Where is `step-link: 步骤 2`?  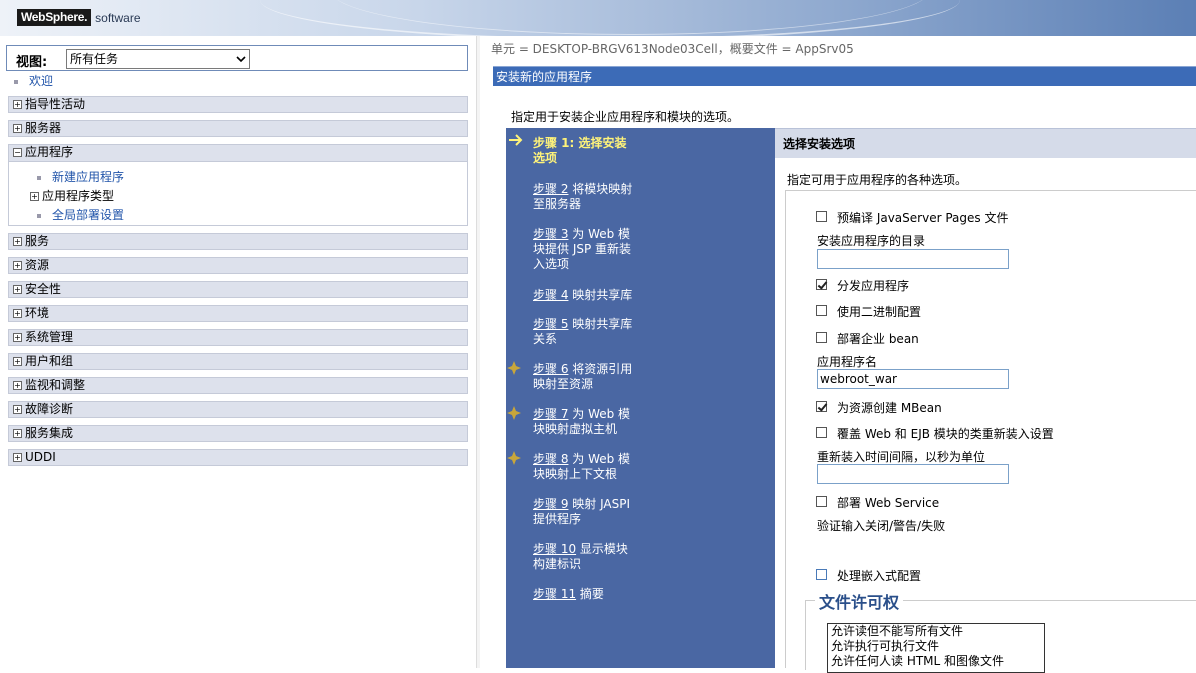
step-link: 步骤 2 is located at coordinates (550, 189).